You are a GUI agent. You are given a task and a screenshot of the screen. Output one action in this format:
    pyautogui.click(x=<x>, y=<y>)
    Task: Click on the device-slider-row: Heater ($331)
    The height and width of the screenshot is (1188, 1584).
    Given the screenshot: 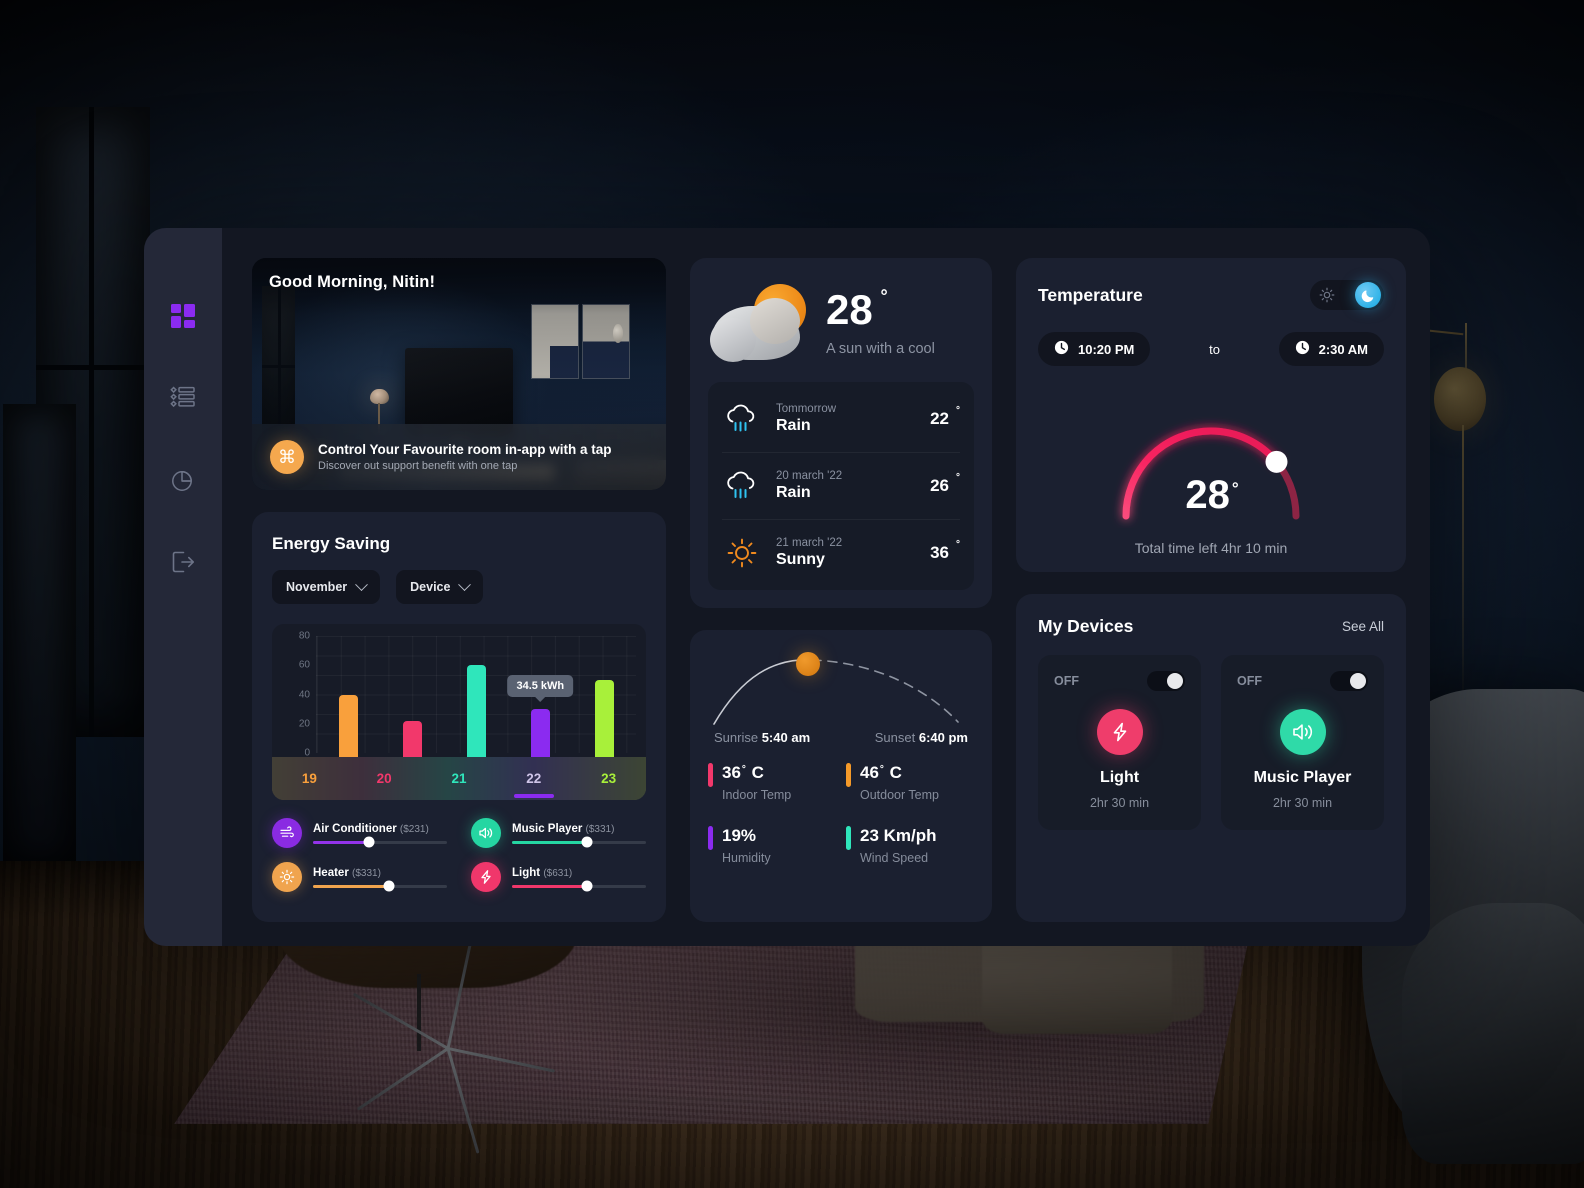 What is the action you would take?
    pyautogui.click(x=359, y=877)
    